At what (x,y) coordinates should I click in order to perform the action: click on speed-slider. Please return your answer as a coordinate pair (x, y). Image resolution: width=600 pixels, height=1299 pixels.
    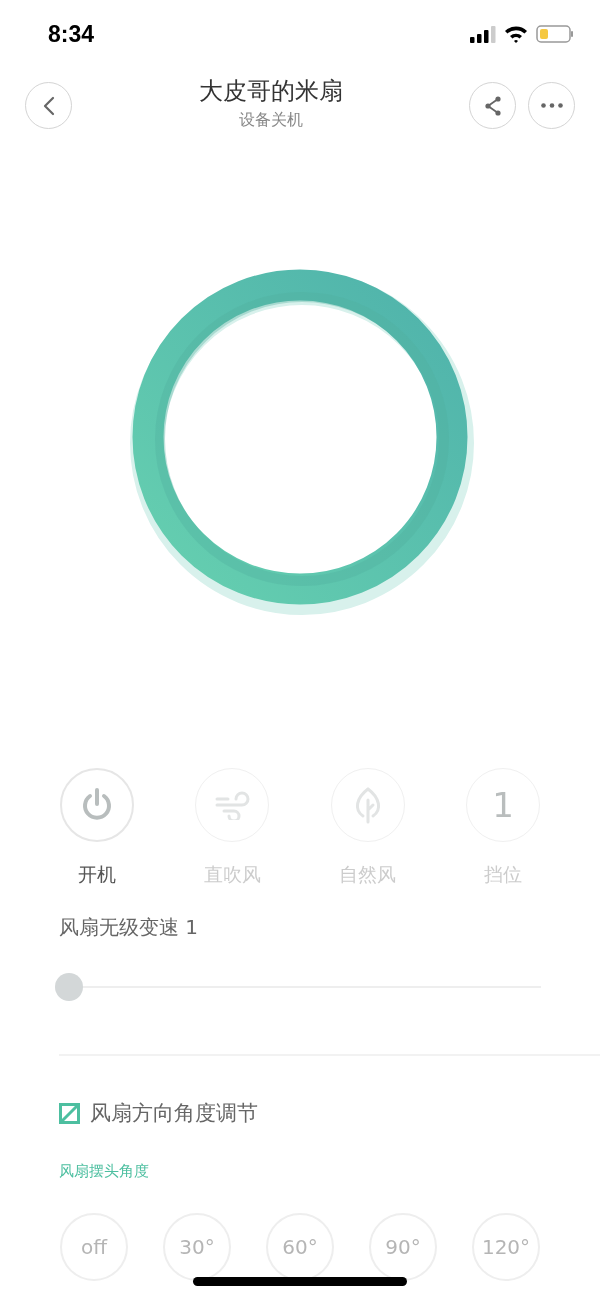
    Looking at the image, I should click on (298, 987).